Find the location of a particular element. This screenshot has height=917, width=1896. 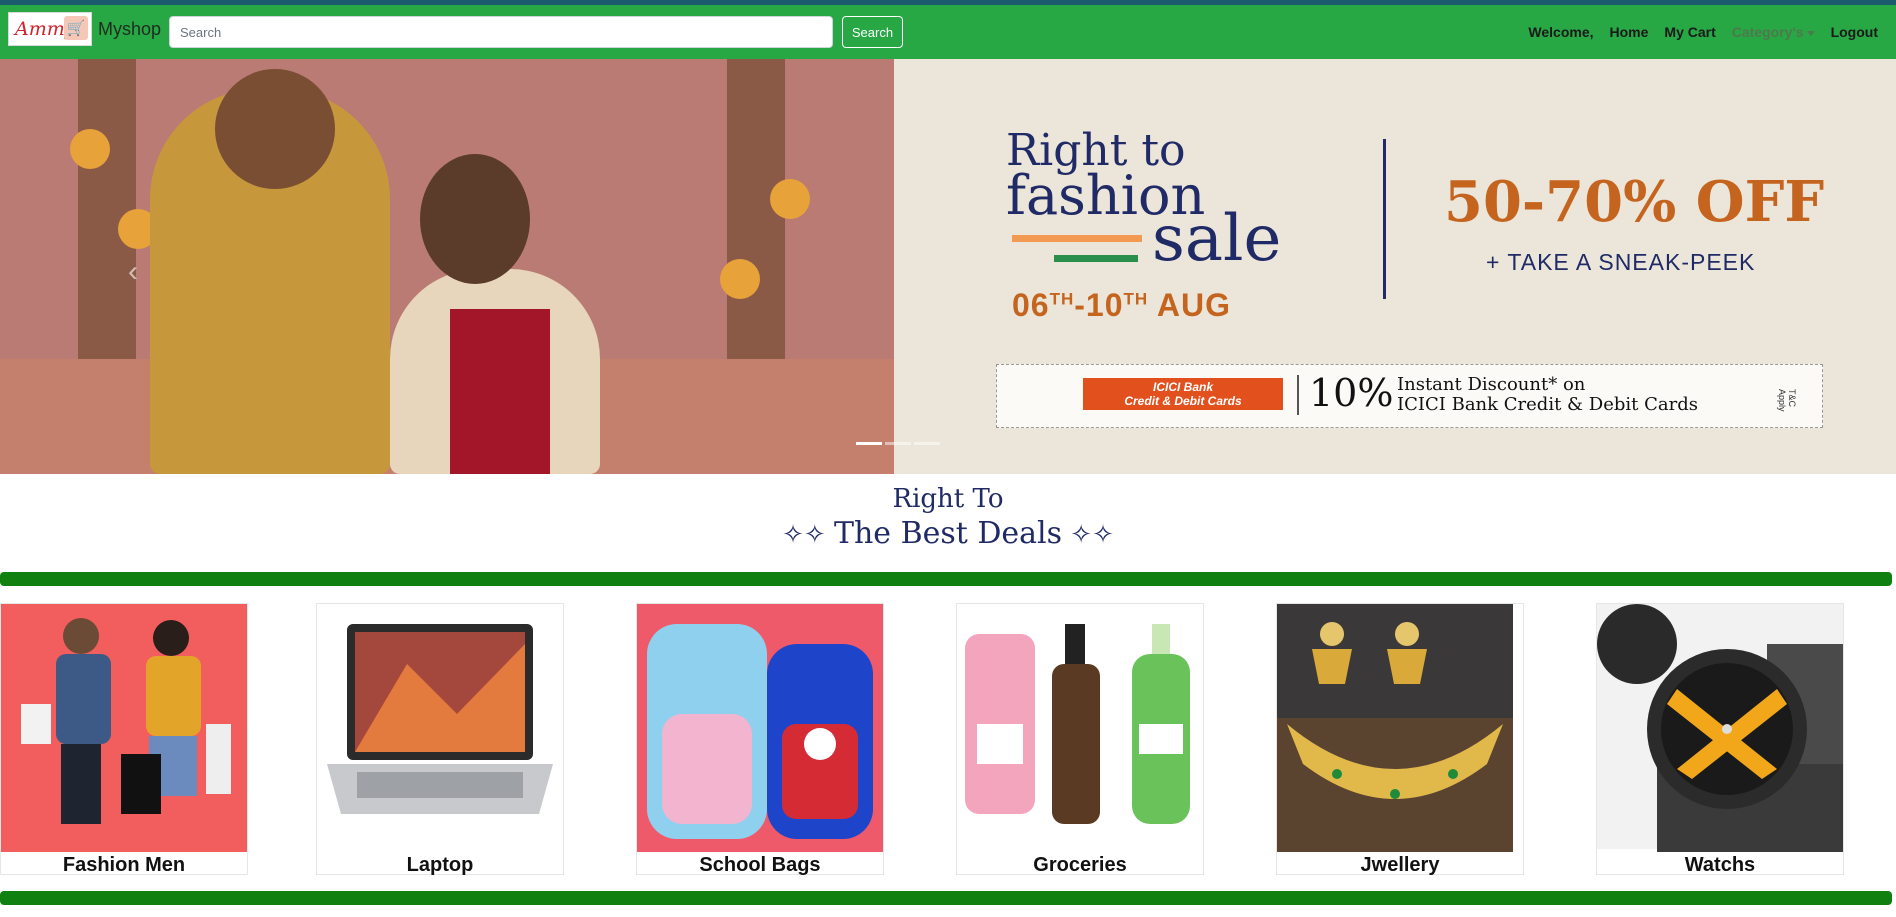

bank-divider is located at coordinates (1298, 395).